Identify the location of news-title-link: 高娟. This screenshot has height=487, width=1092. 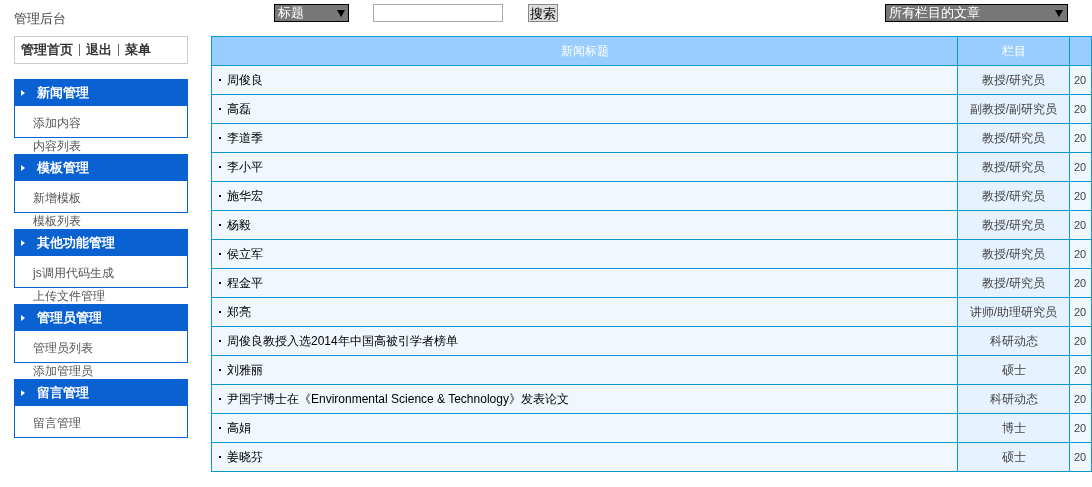
(239, 428).